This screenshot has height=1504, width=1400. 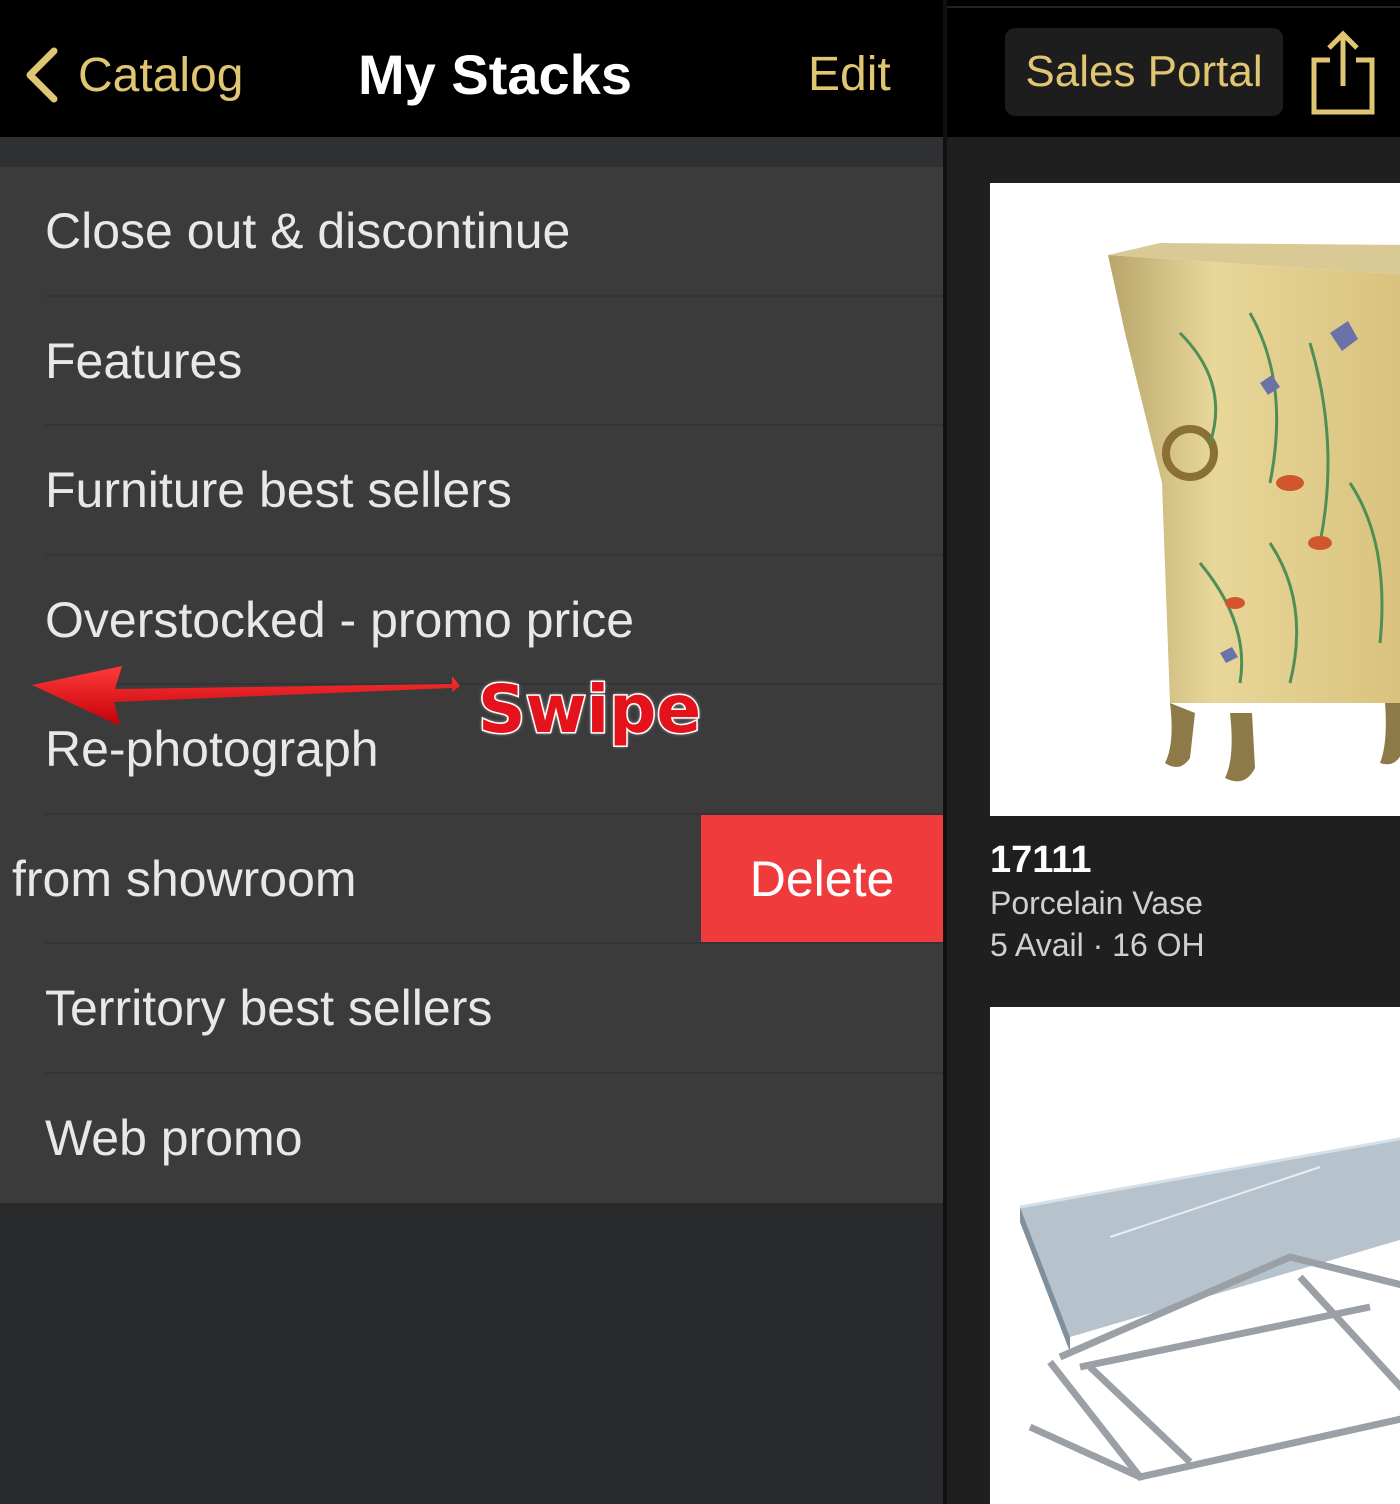 I want to click on empty-area, so click(x=471, y=1353).